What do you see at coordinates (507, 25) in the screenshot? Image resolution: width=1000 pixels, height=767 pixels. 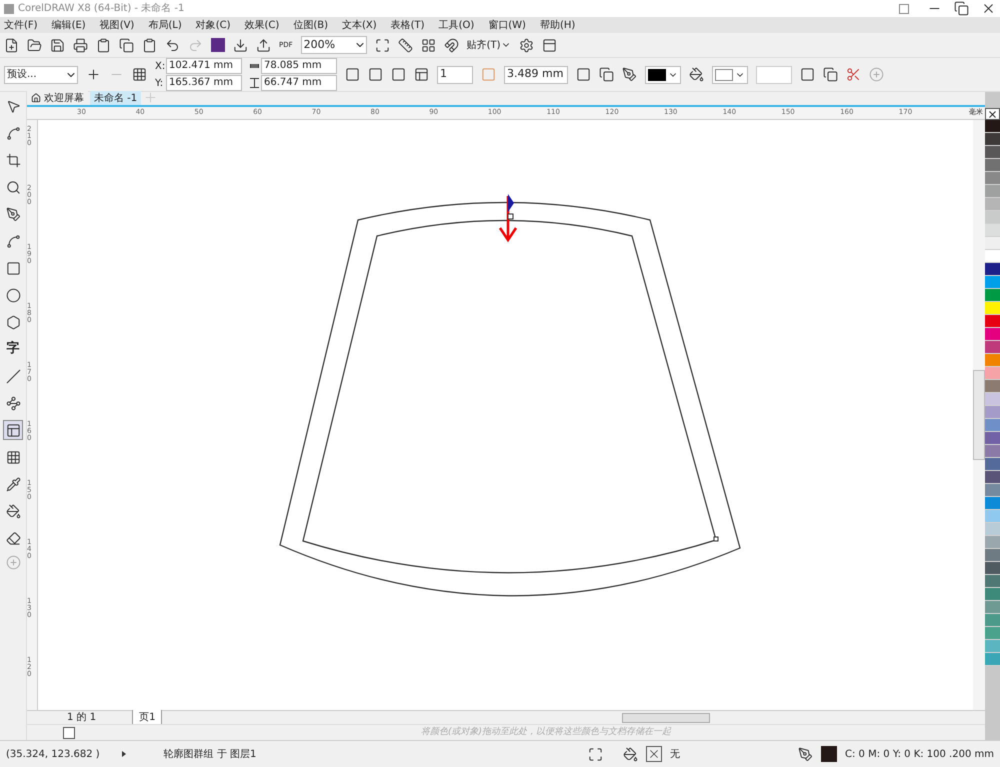 I see `menu-item: 窗口(W)` at bounding box center [507, 25].